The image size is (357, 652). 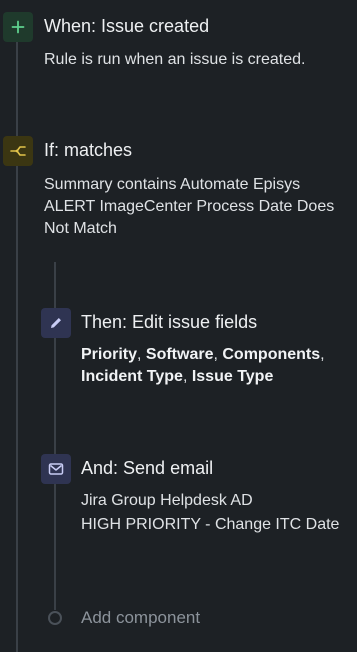 I want to click on send-email-title: And: Send email, so click(x=147, y=468).